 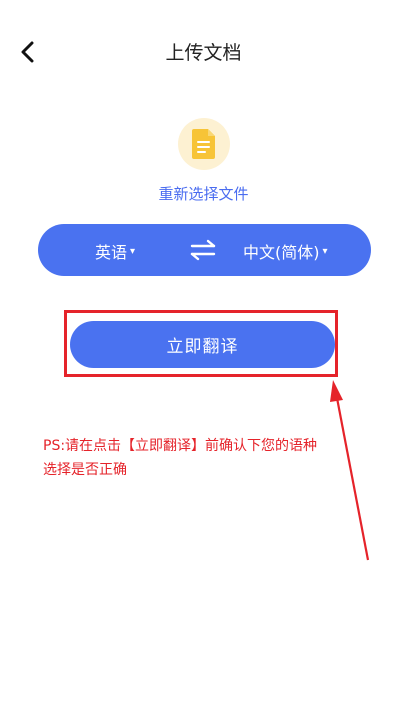 I want to click on reselect-file-link: 重新选择文件, so click(x=203, y=193).